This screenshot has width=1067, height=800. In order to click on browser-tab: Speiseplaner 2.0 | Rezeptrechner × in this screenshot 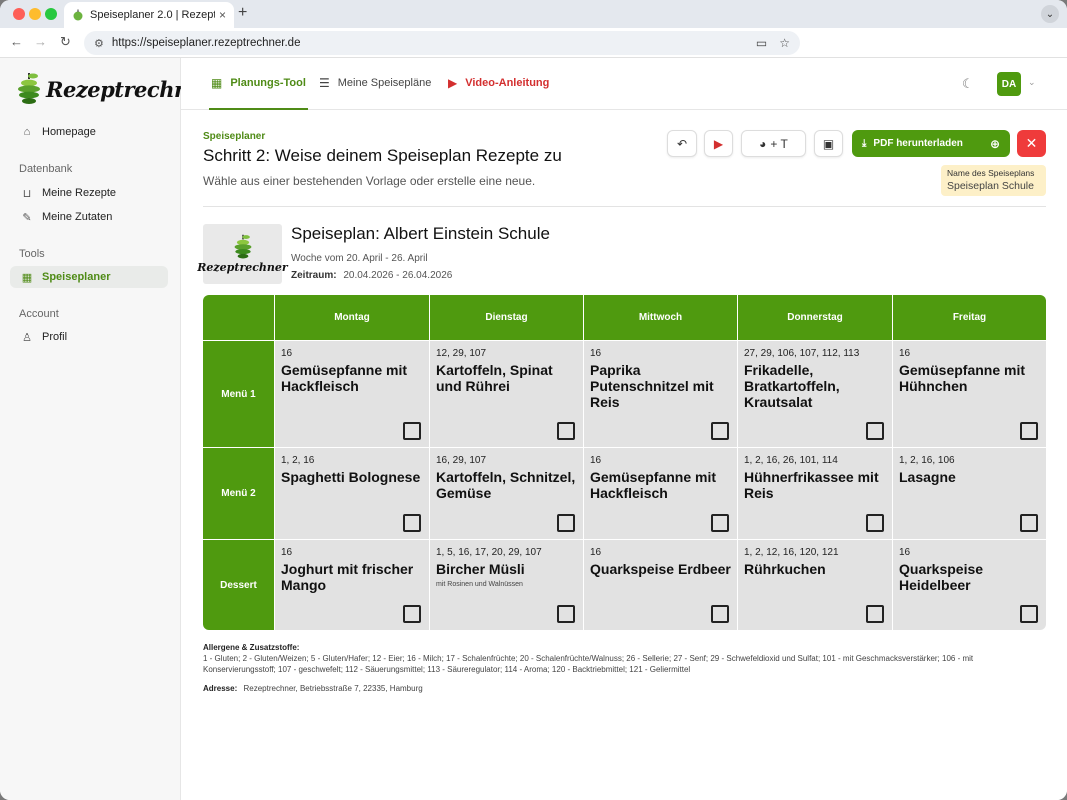, I will do `click(149, 15)`.